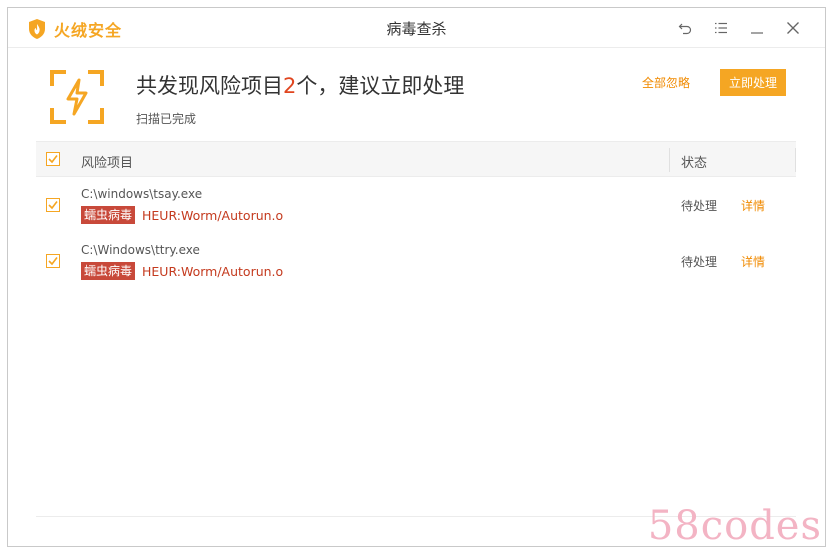 This screenshot has height=555, width=834. What do you see at coordinates (734, 526) in the screenshot?
I see `watermark-text: 58codes` at bounding box center [734, 526].